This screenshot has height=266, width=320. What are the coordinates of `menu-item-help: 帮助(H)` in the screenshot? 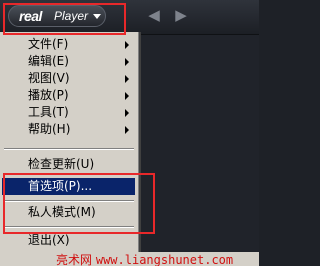 It's located at (68, 129).